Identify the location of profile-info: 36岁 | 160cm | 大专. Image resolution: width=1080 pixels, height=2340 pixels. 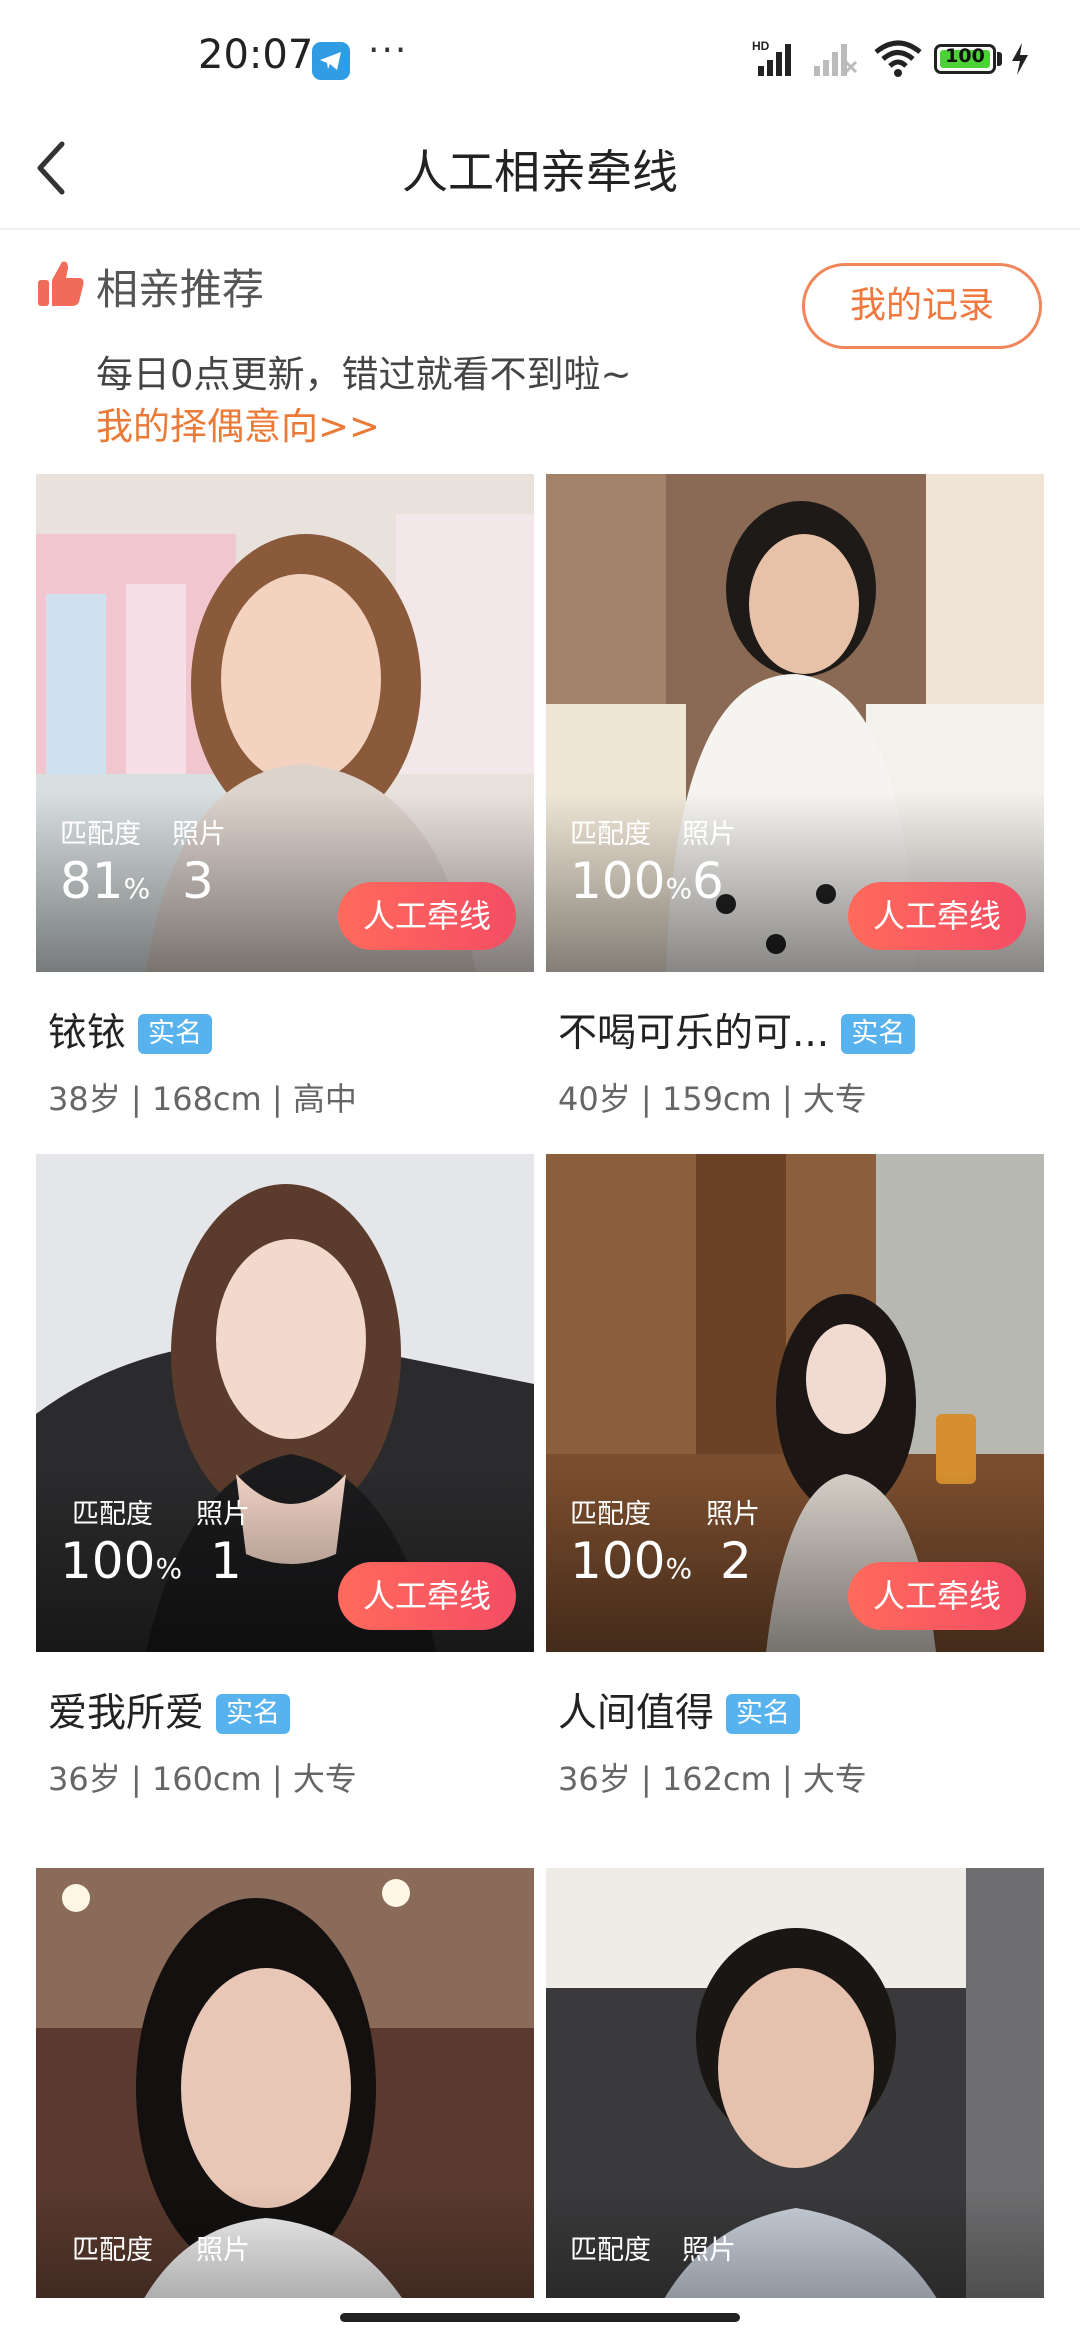
(202, 1779).